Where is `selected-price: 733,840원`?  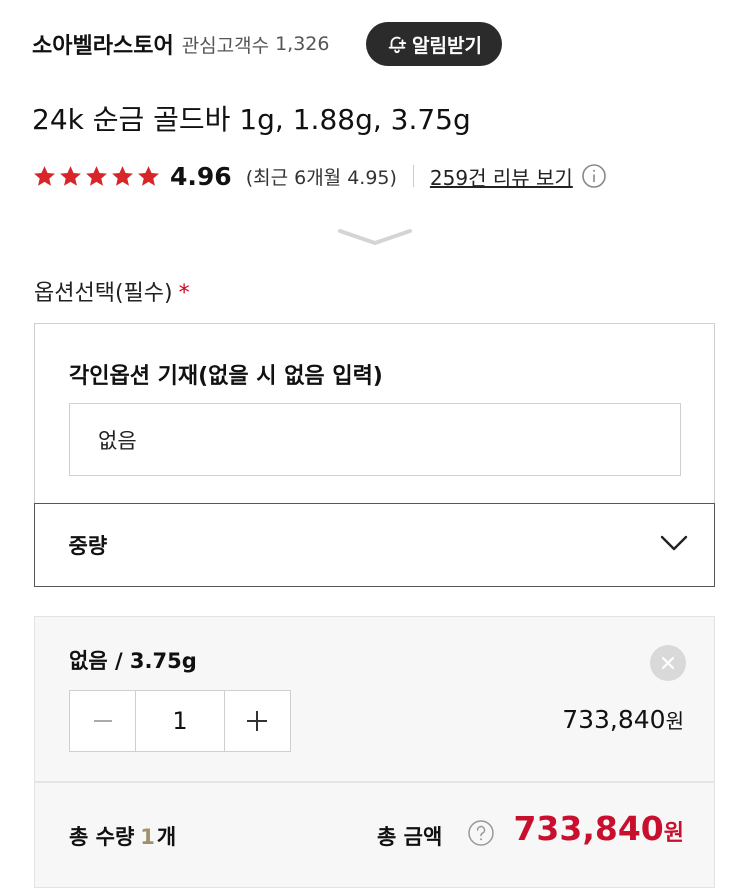
selected-price: 733,840원 is located at coordinates (623, 719).